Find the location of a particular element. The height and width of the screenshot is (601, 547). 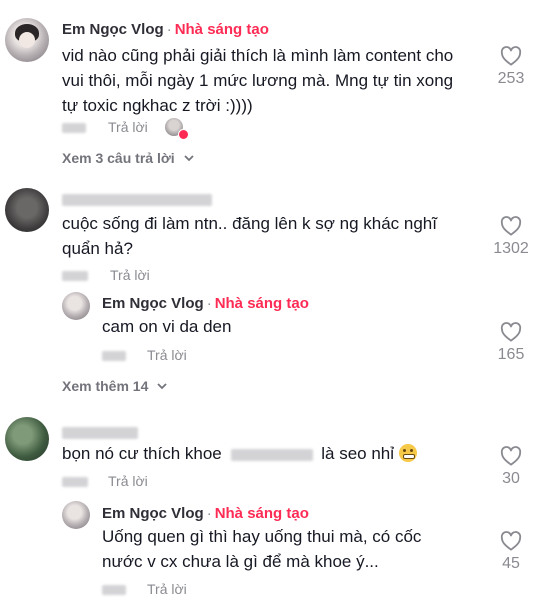

like-button: 253 is located at coordinates (511, 67).